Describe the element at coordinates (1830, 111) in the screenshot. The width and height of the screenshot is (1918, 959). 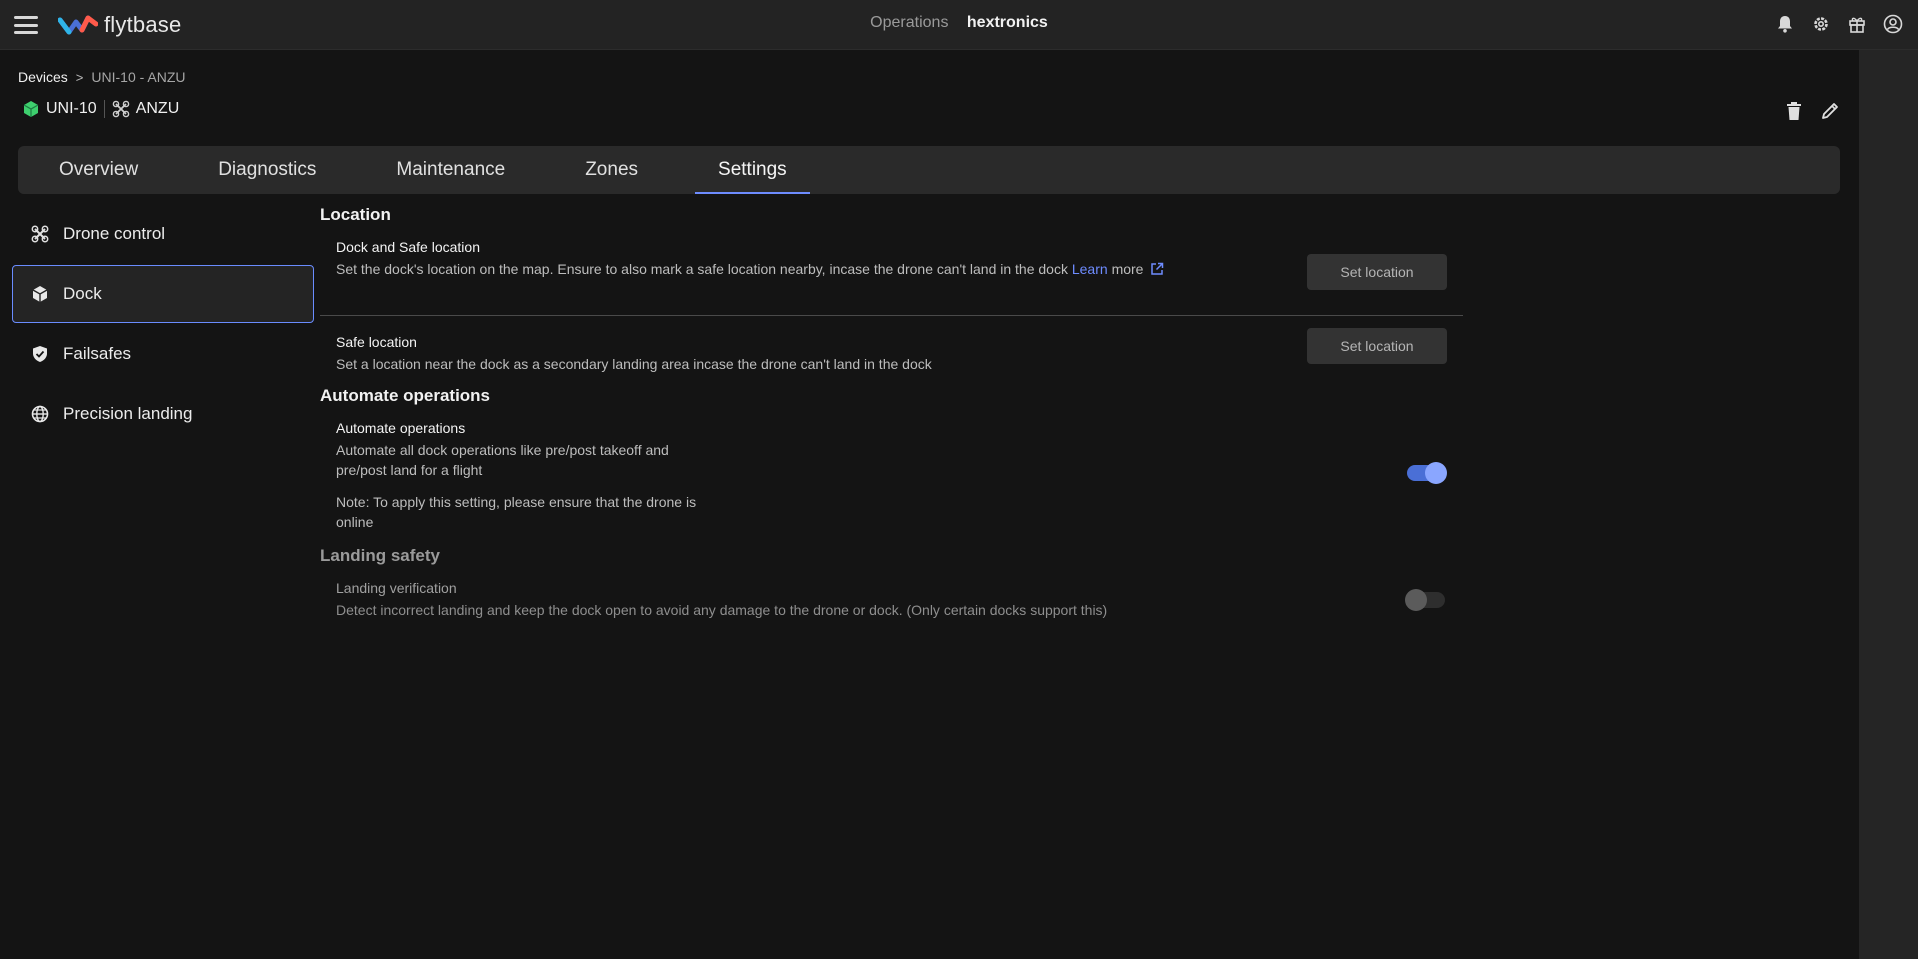
I see `edit-pencil-icon` at that location.